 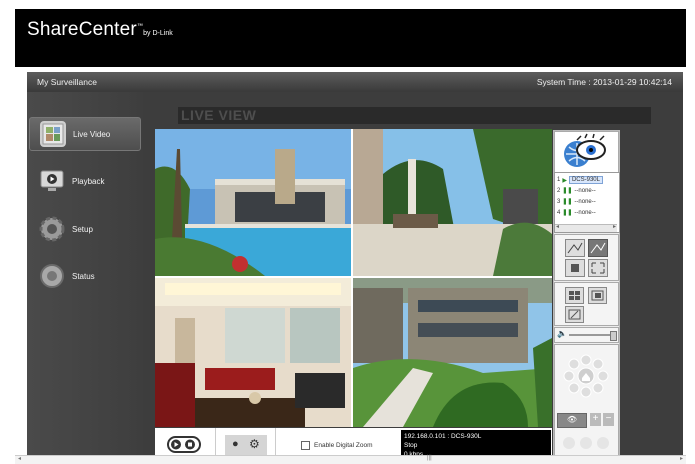 What do you see at coordinates (580, 180) in the screenshot?
I see `list-item: 1 ▶ DCS-930L` at bounding box center [580, 180].